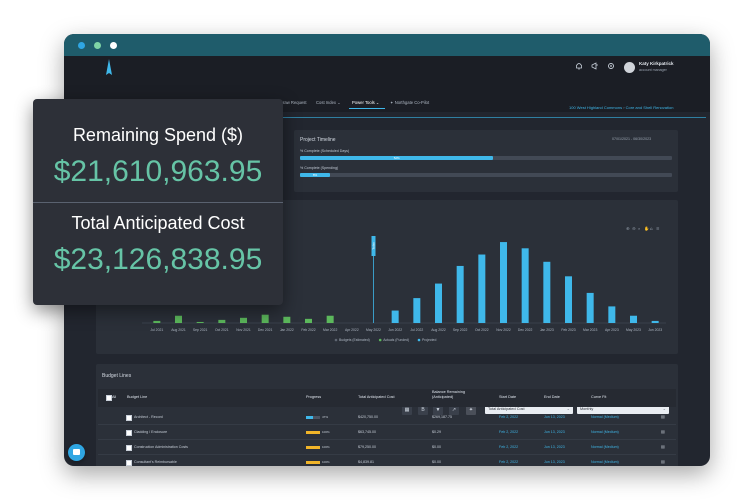  Describe the element at coordinates (319, 168) in the screenshot. I see `spending-label: % Complete (Spending)` at that location.